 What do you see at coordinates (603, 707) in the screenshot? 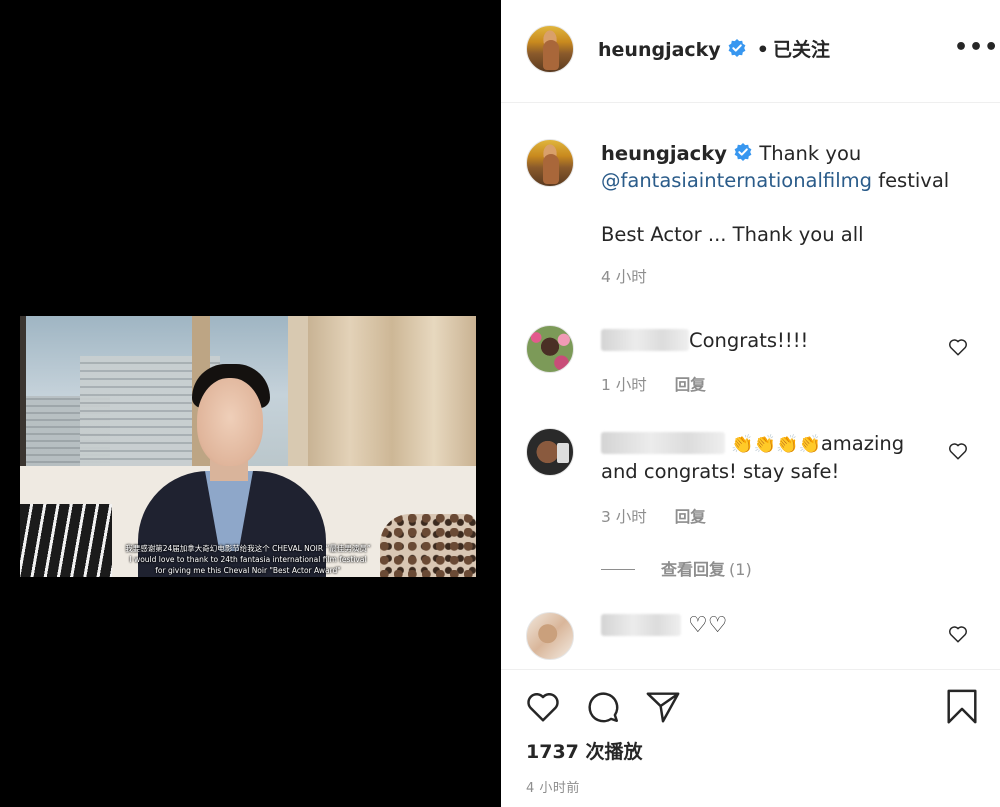
I see `comment-icon` at bounding box center [603, 707].